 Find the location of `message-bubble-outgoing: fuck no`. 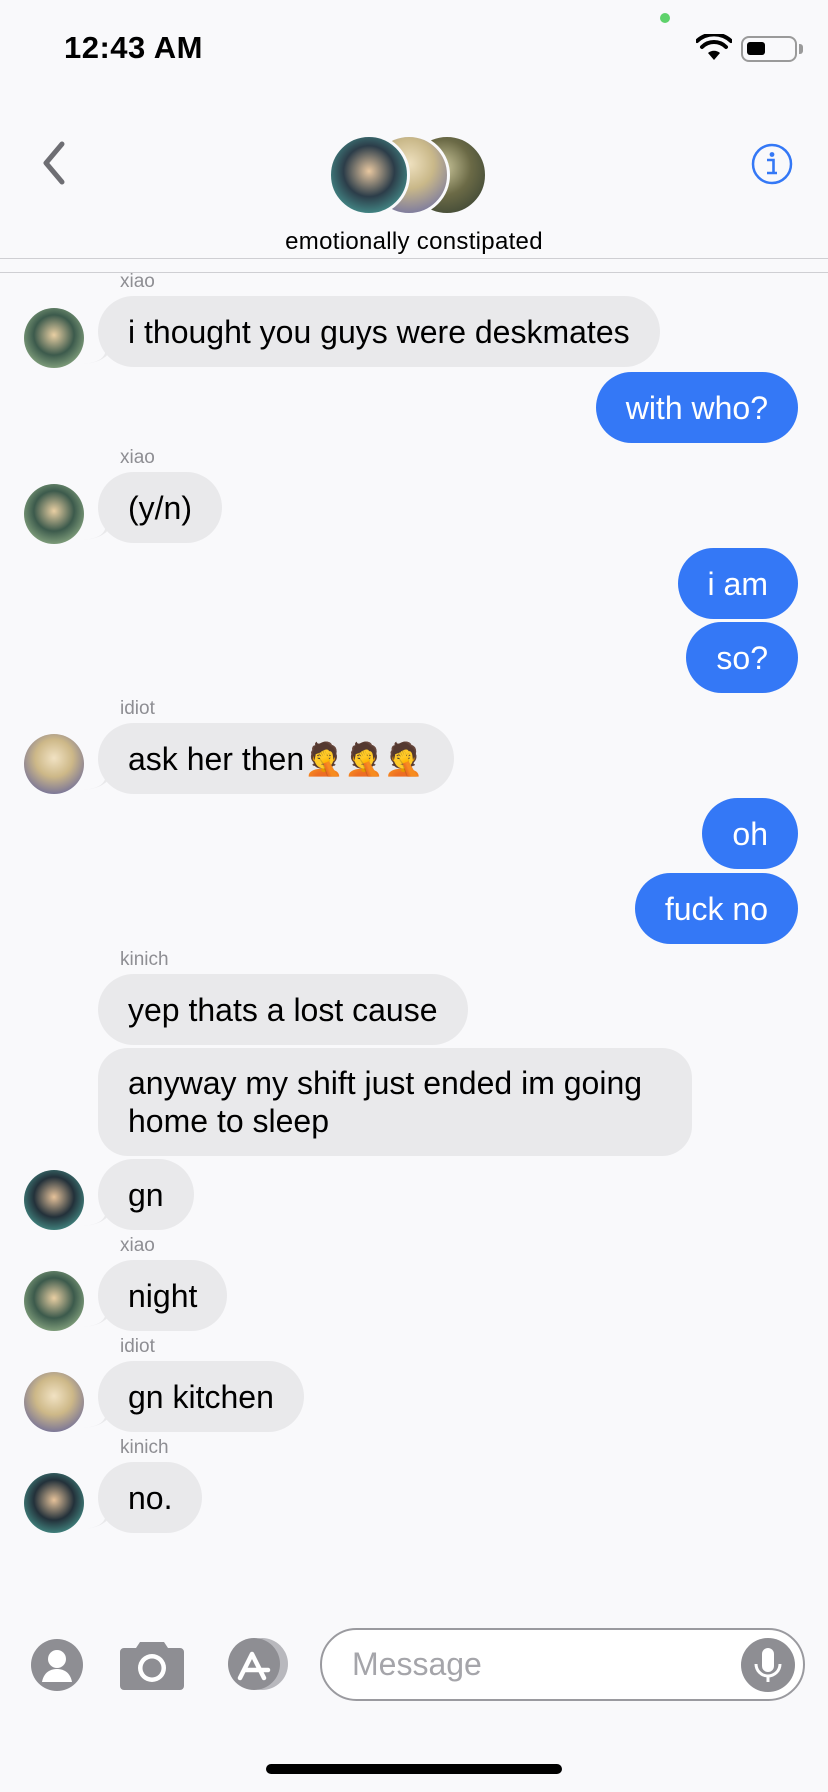

message-bubble-outgoing: fuck no is located at coordinates (716, 908).